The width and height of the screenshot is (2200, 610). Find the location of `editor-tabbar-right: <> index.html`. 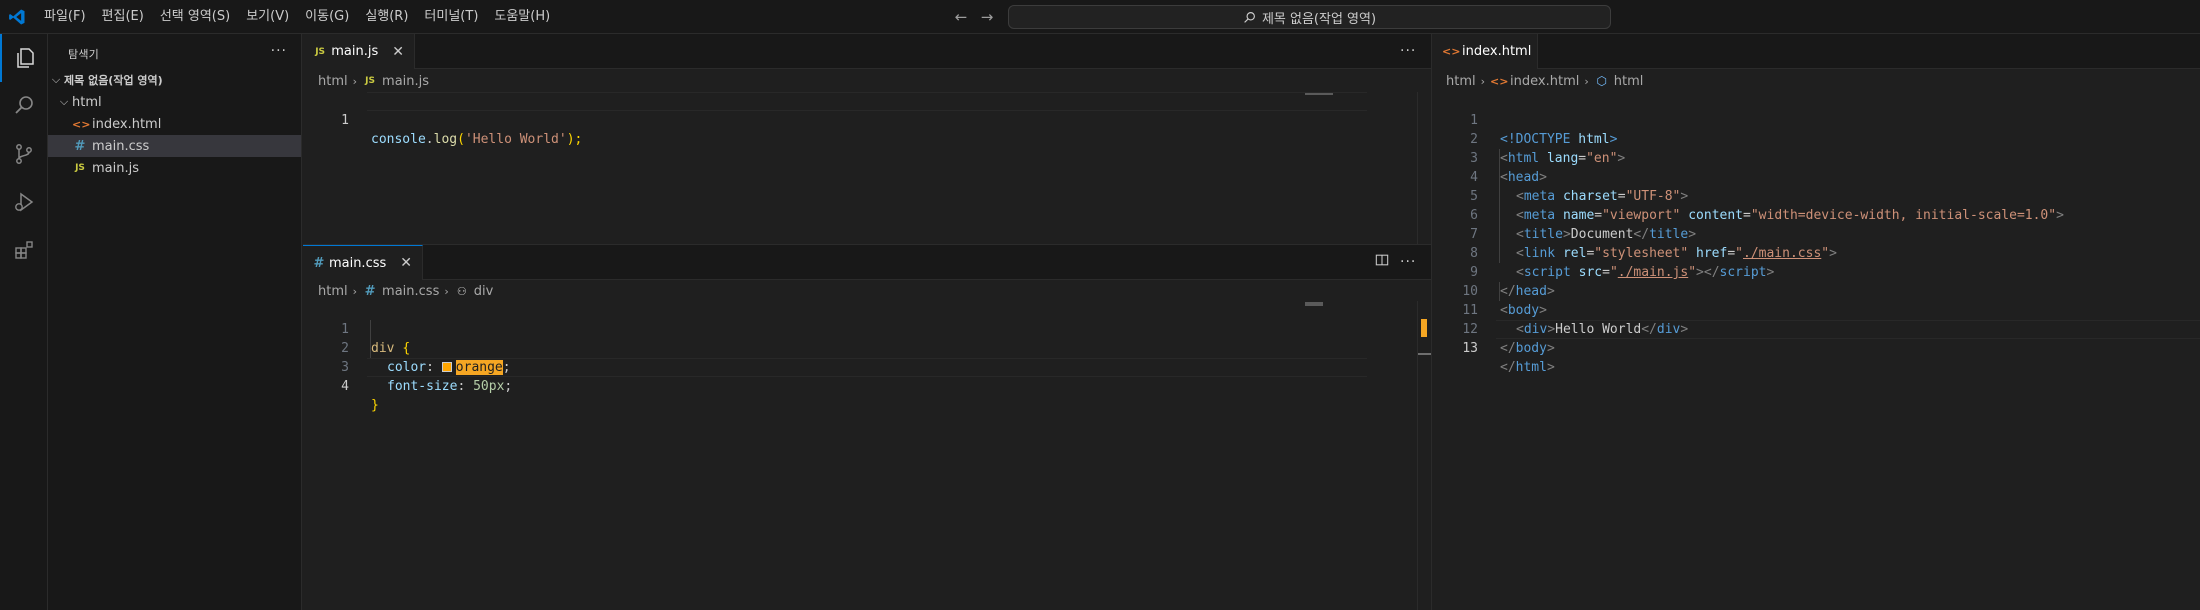

editor-tabbar-right: <> index.html is located at coordinates (1816, 51).